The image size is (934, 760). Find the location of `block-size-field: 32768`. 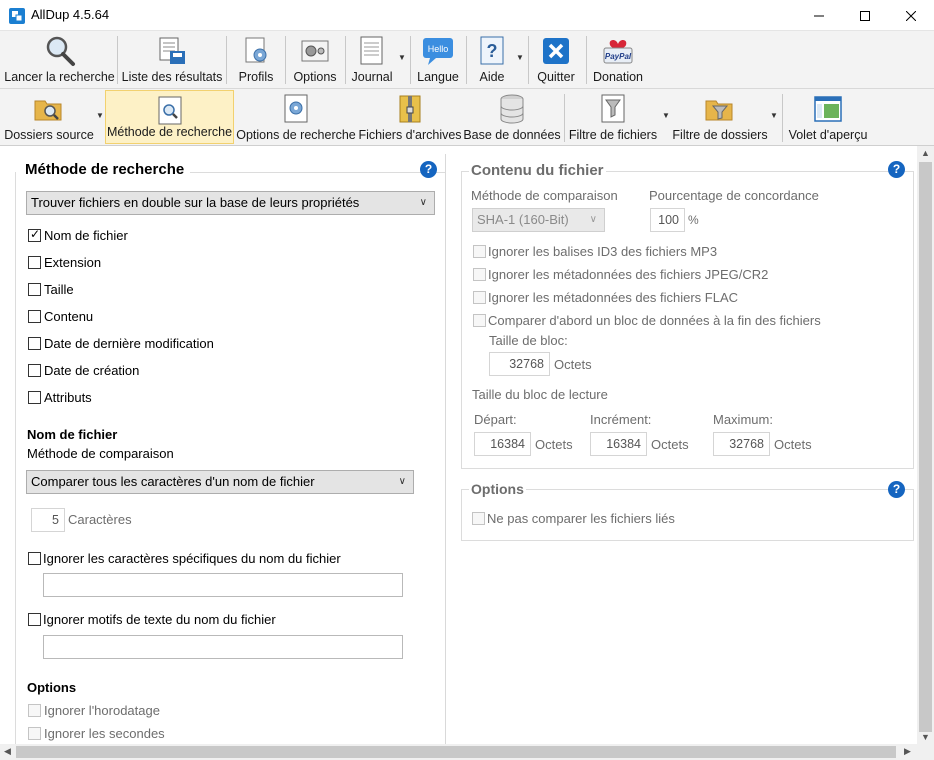

block-size-field: 32768 is located at coordinates (519, 364).